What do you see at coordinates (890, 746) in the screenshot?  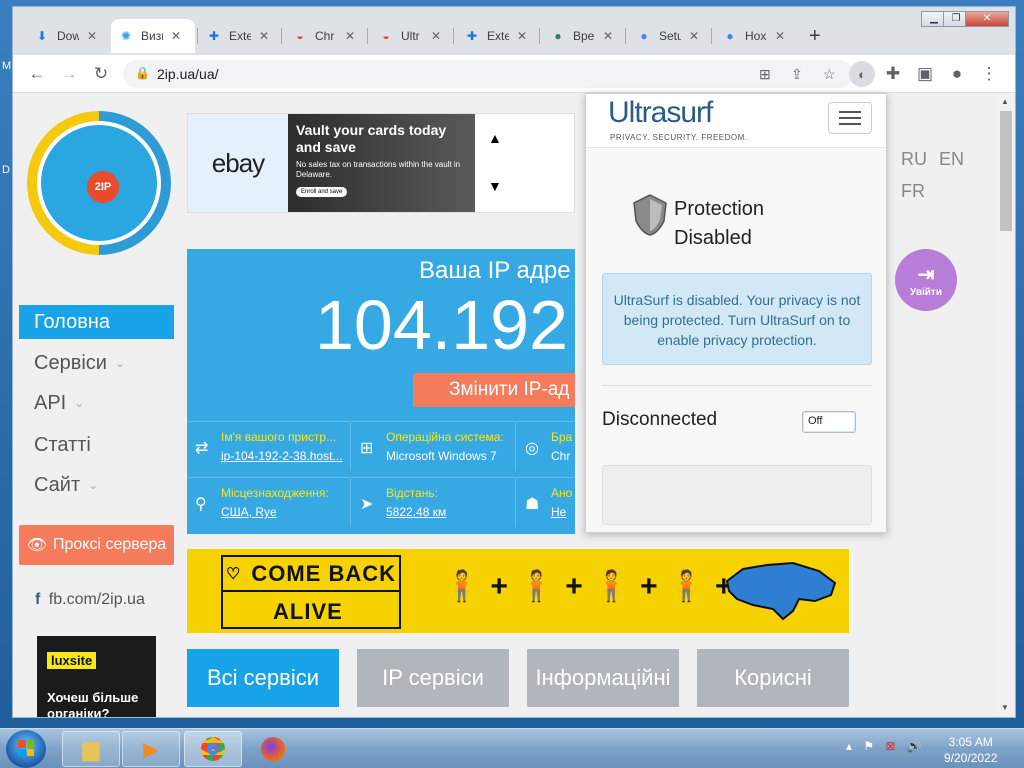 I see `network-icon: ⊠` at bounding box center [890, 746].